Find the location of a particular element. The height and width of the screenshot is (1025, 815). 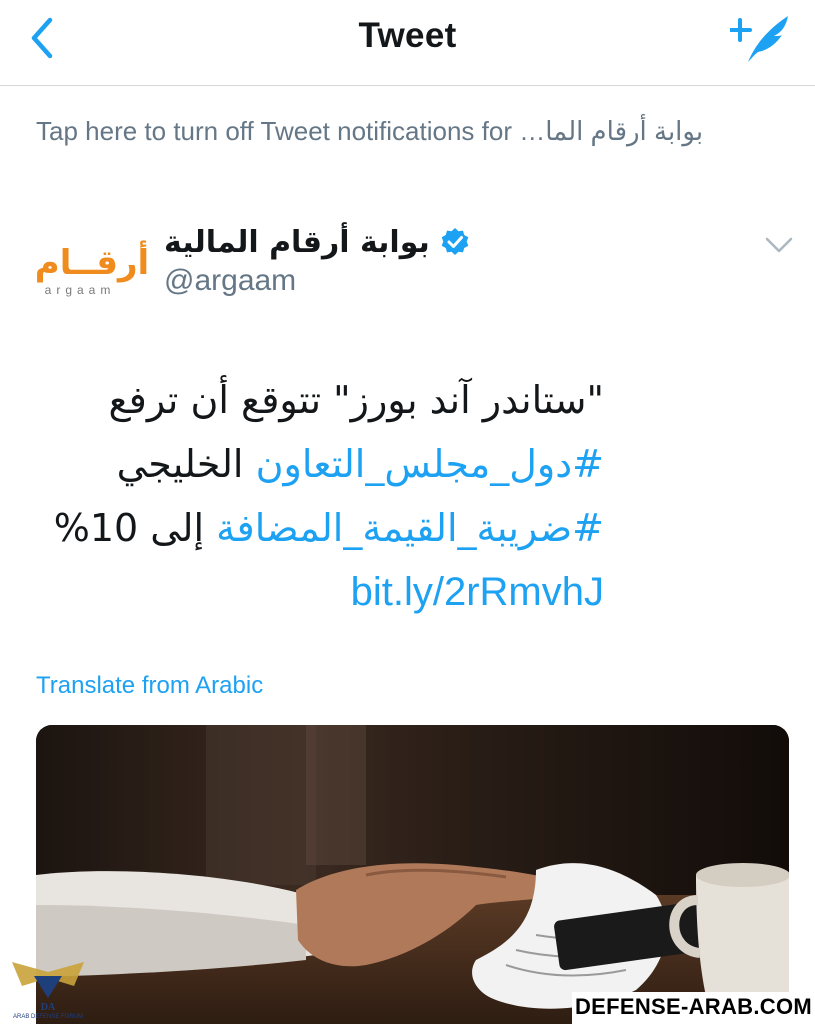

navigation-bar: Tweet is located at coordinates (407, 43).